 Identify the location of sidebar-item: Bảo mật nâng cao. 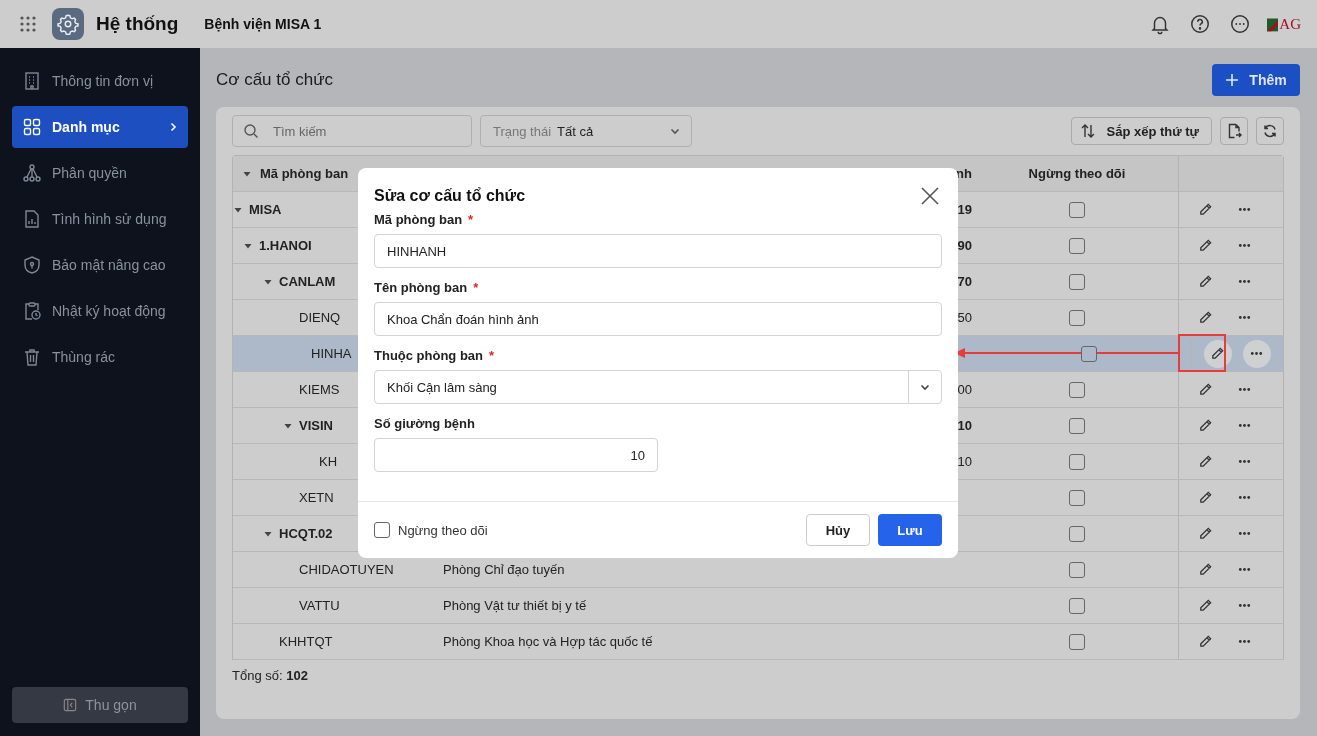
(100, 265).